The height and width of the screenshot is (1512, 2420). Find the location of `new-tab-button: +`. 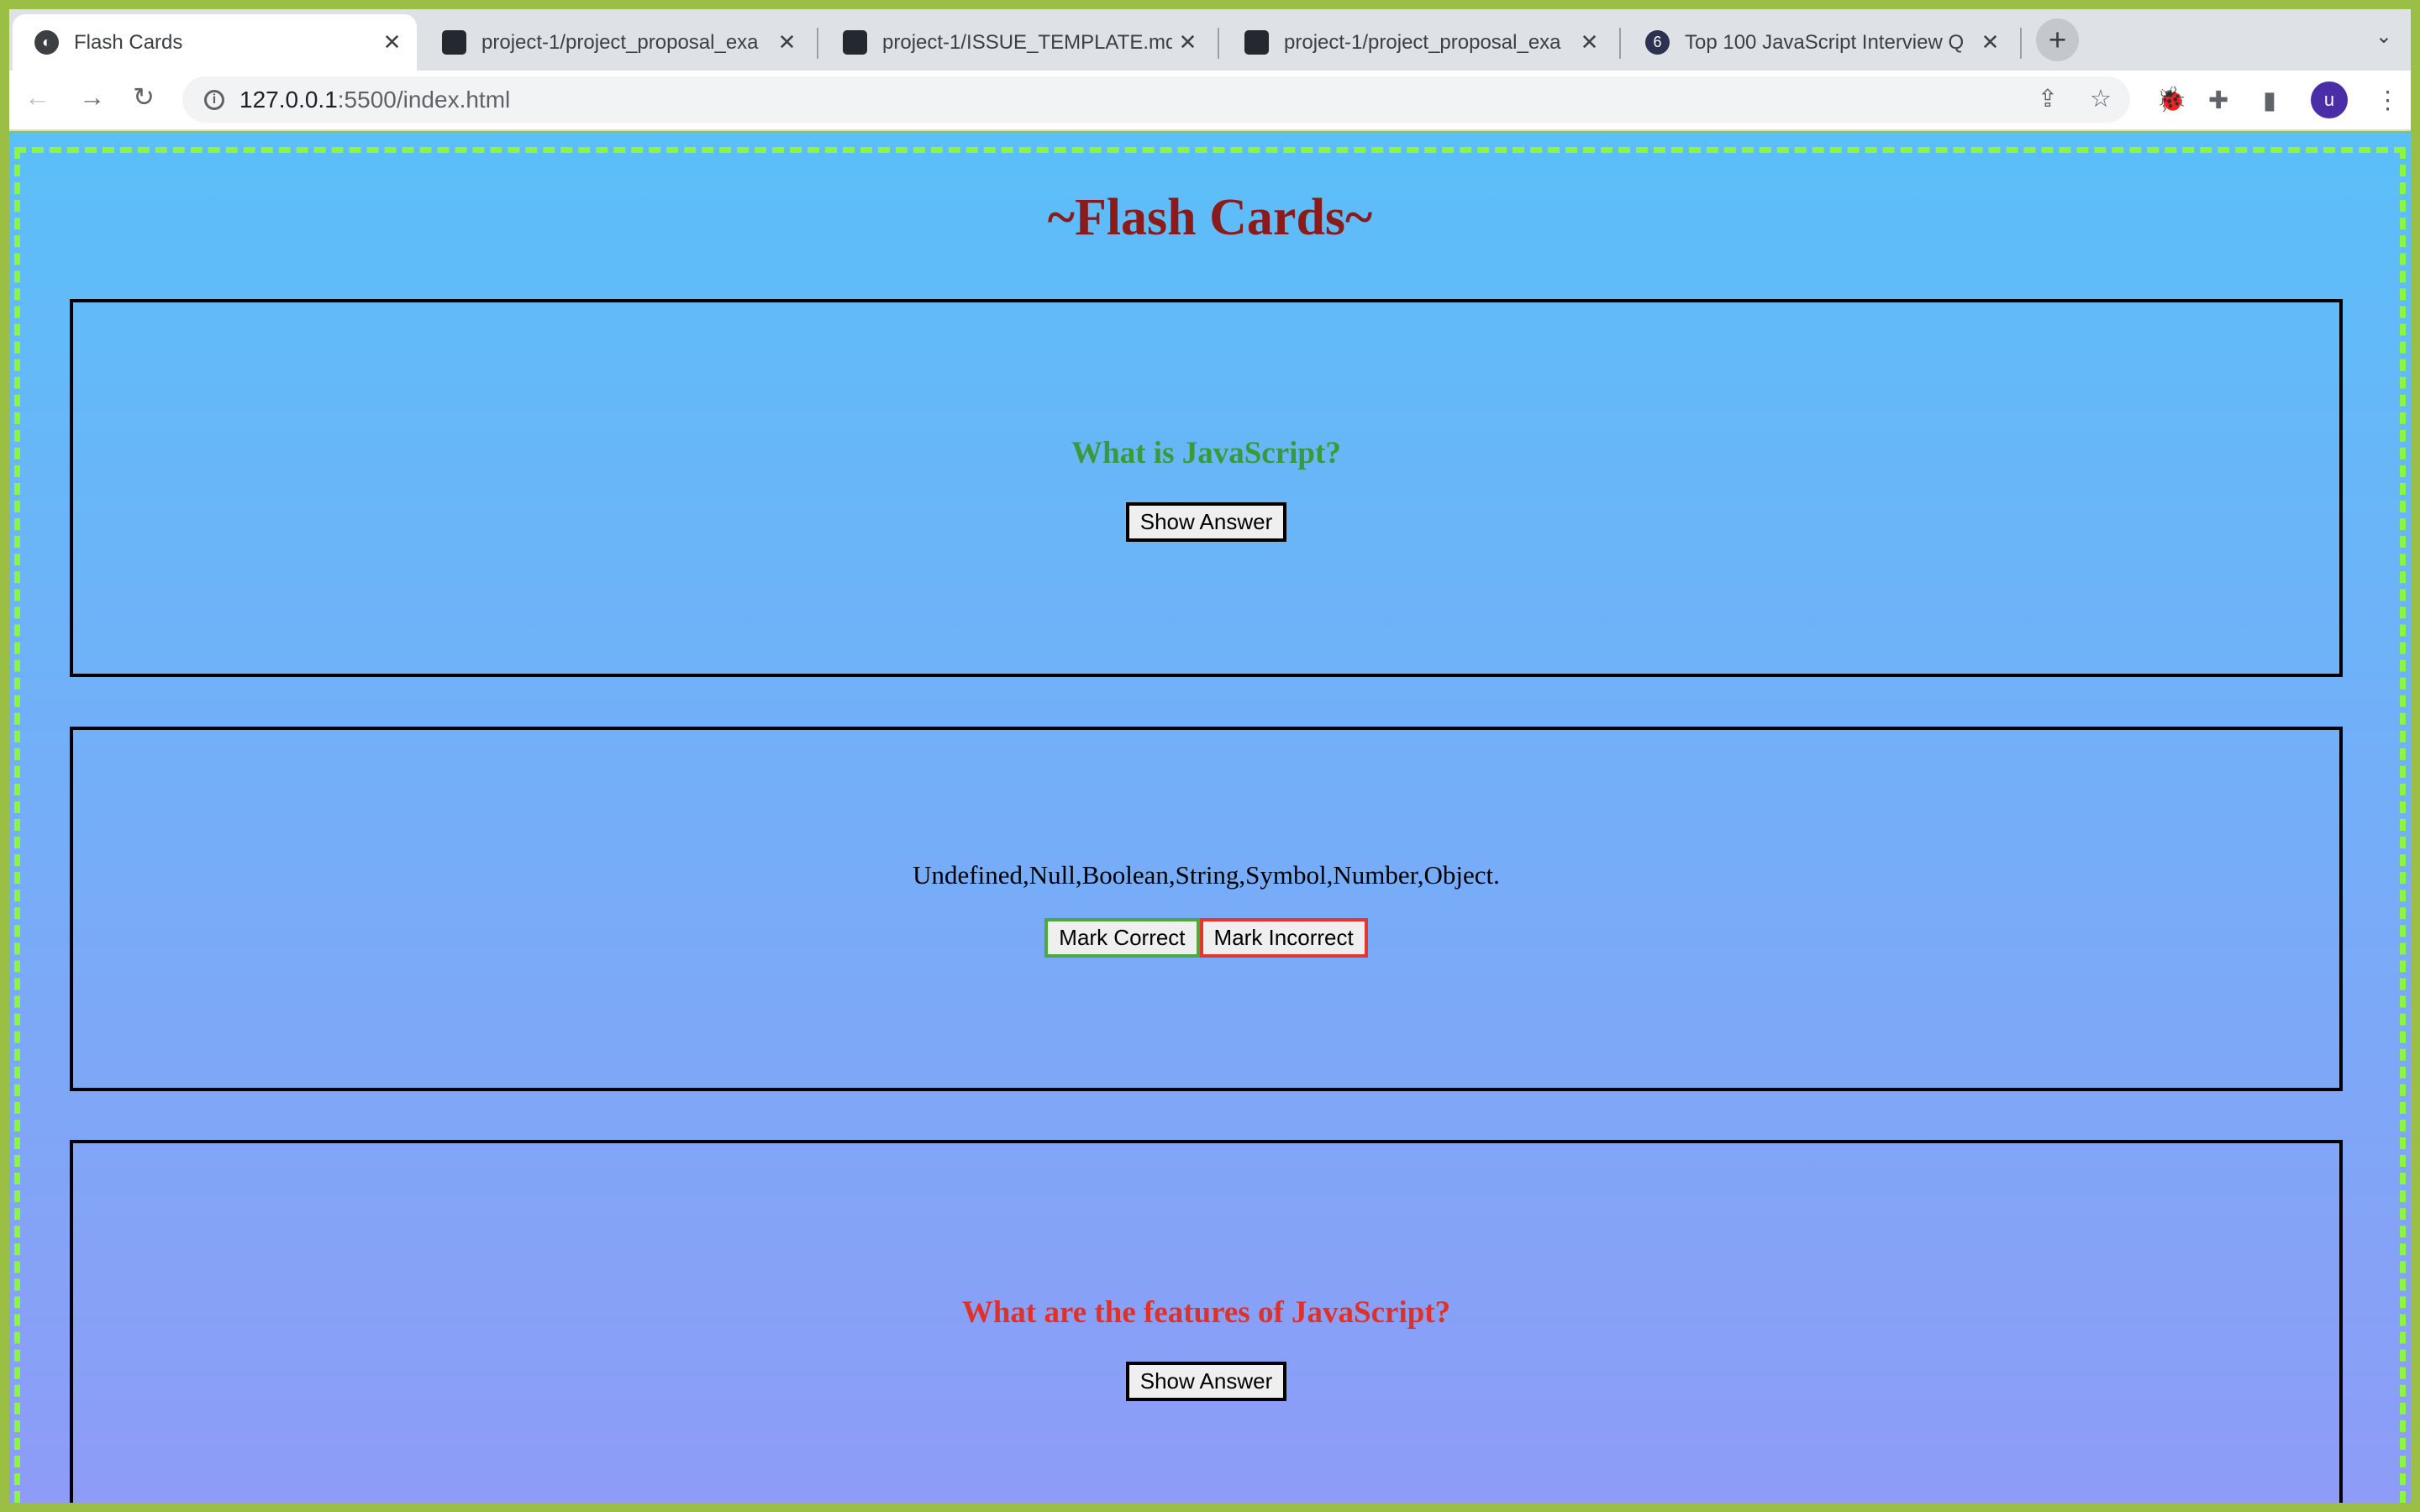

new-tab-button: + is located at coordinates (2057, 39).